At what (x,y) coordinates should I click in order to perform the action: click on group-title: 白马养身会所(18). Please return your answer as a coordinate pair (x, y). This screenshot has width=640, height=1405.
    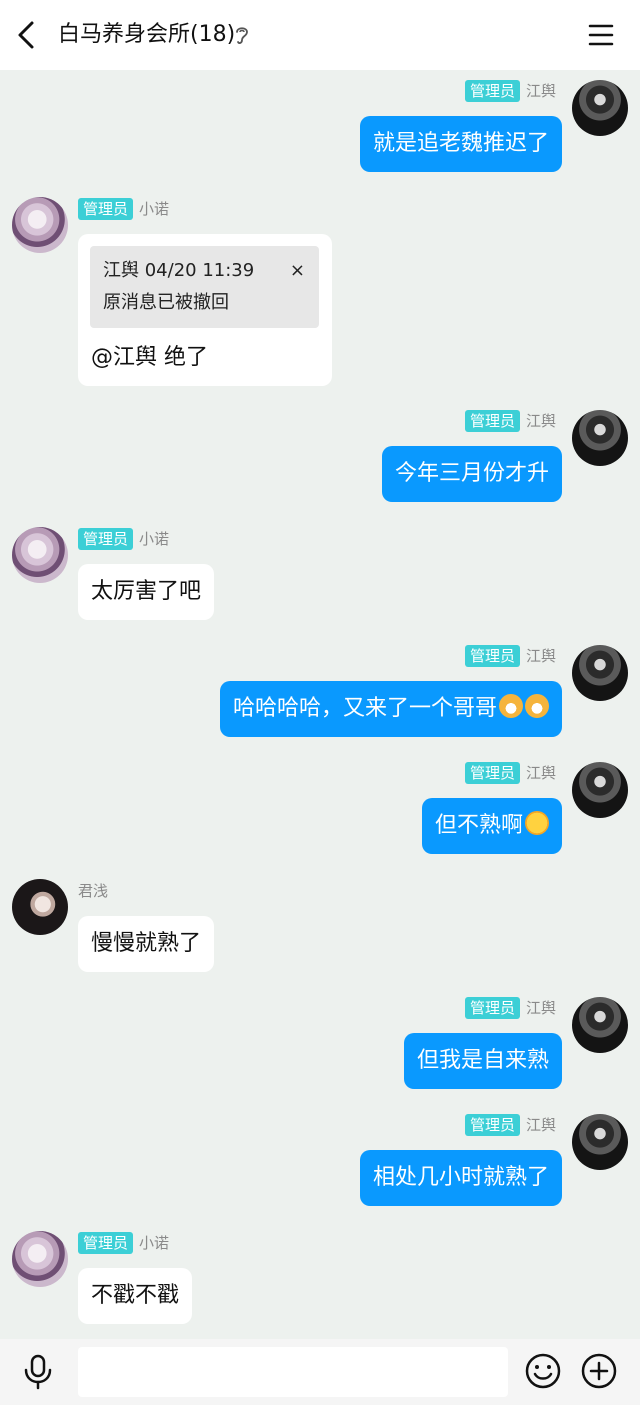
    Looking at the image, I should click on (146, 35).